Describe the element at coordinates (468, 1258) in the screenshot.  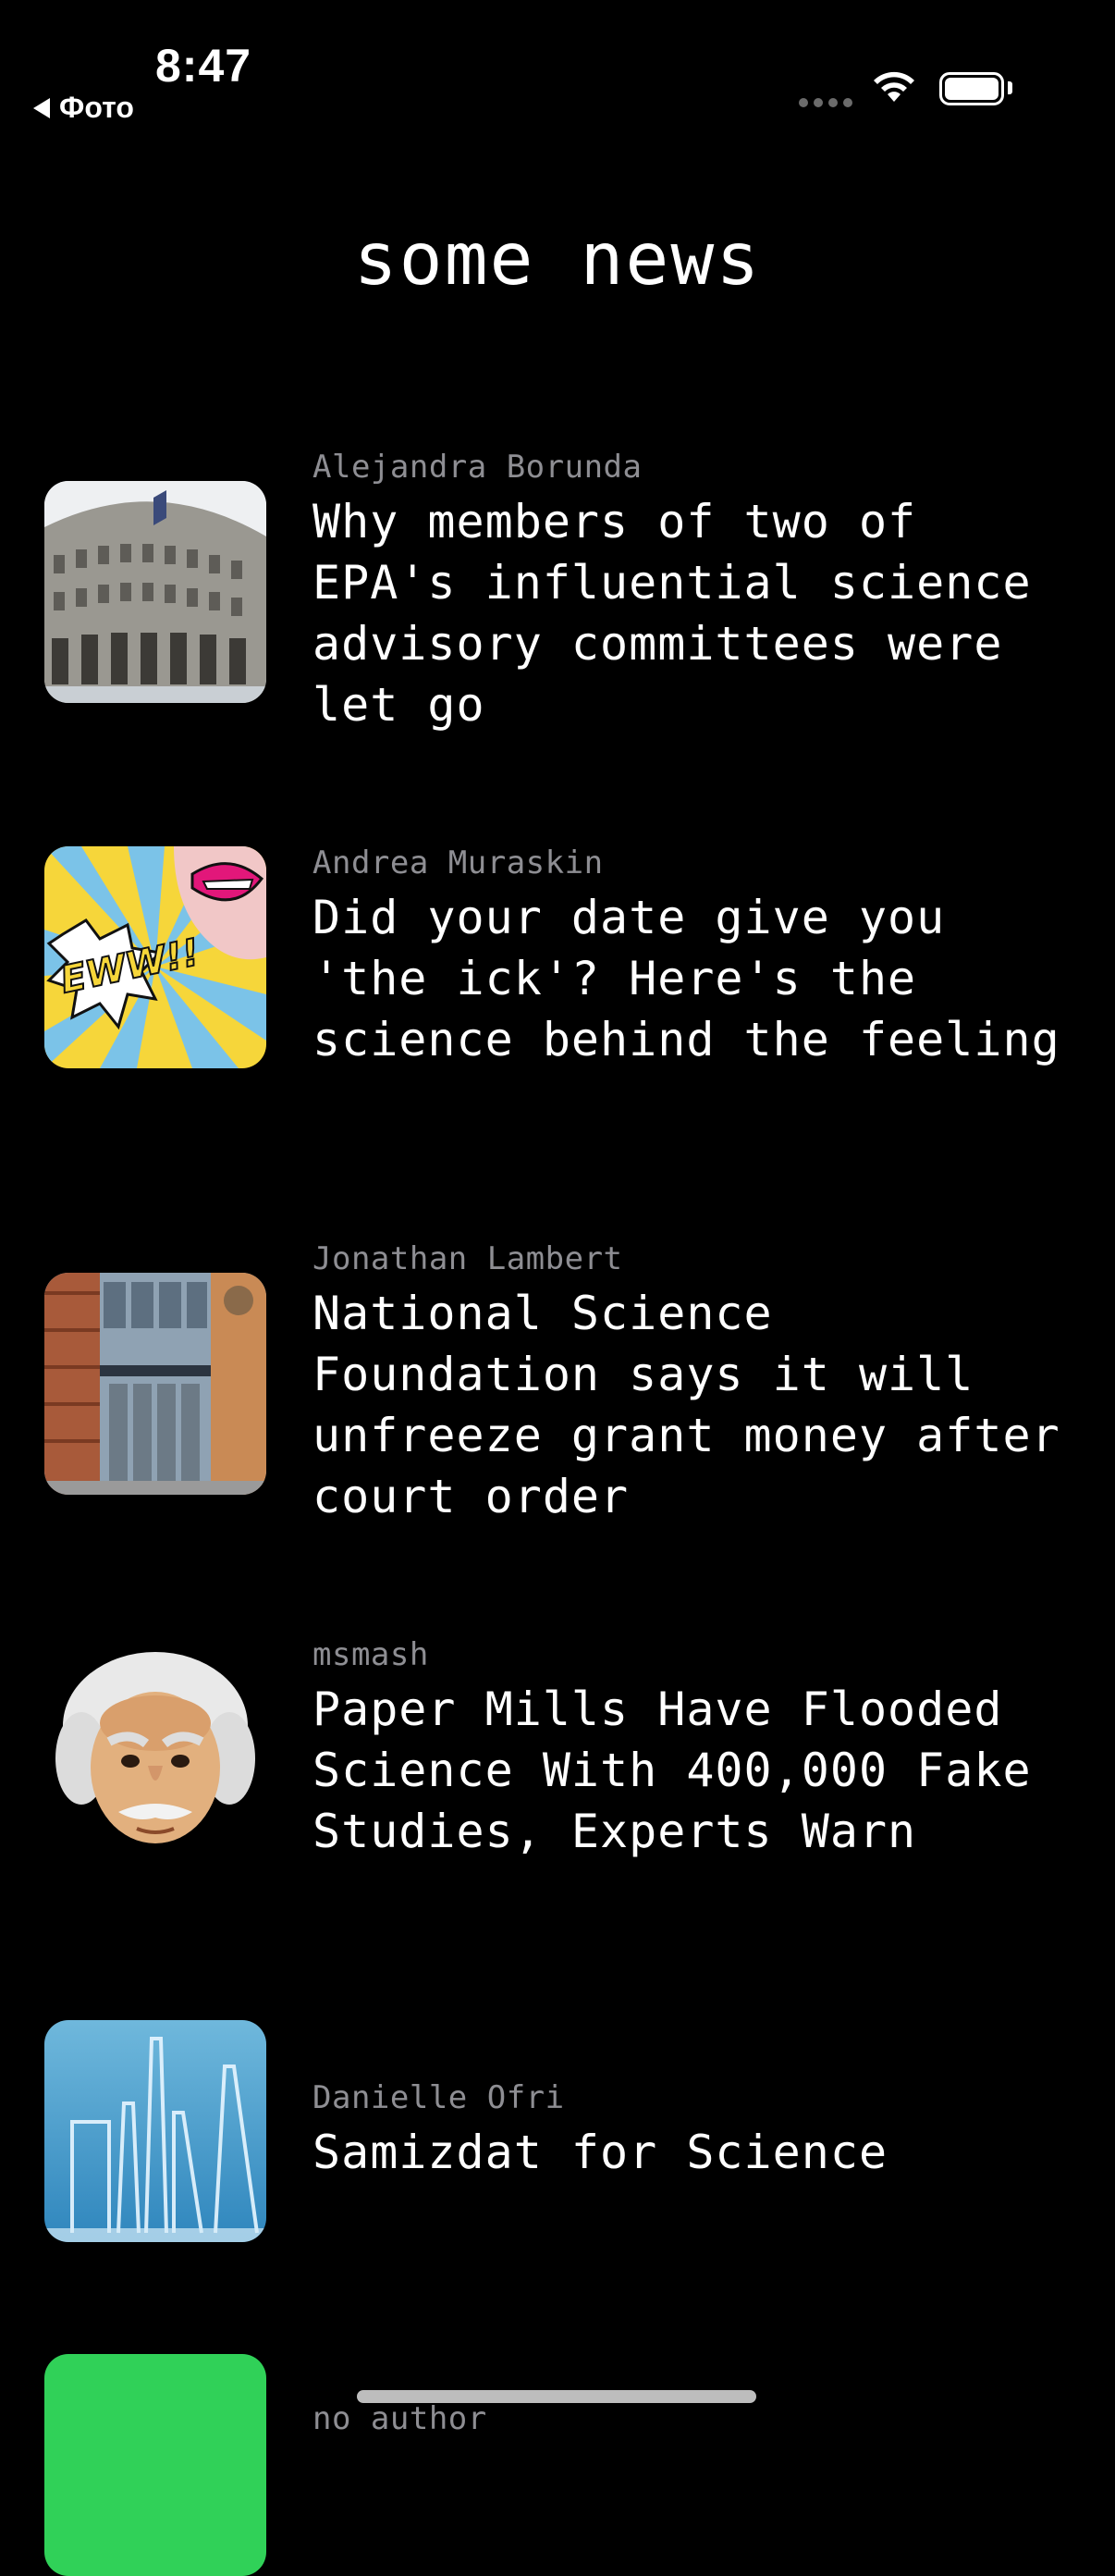
I see `article-author: Jonathan Lambert` at that location.